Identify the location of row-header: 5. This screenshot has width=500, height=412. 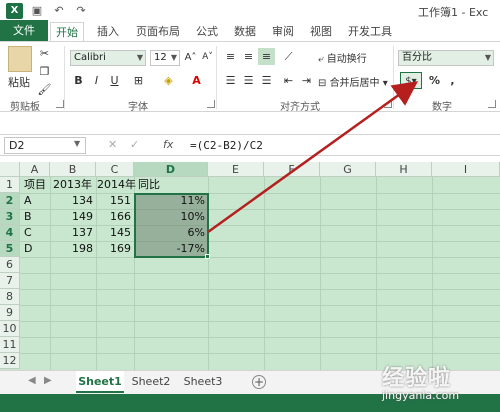
(10, 249).